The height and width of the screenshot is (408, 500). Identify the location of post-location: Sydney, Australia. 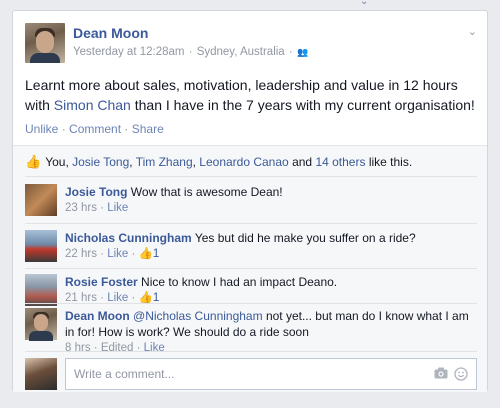
(241, 52).